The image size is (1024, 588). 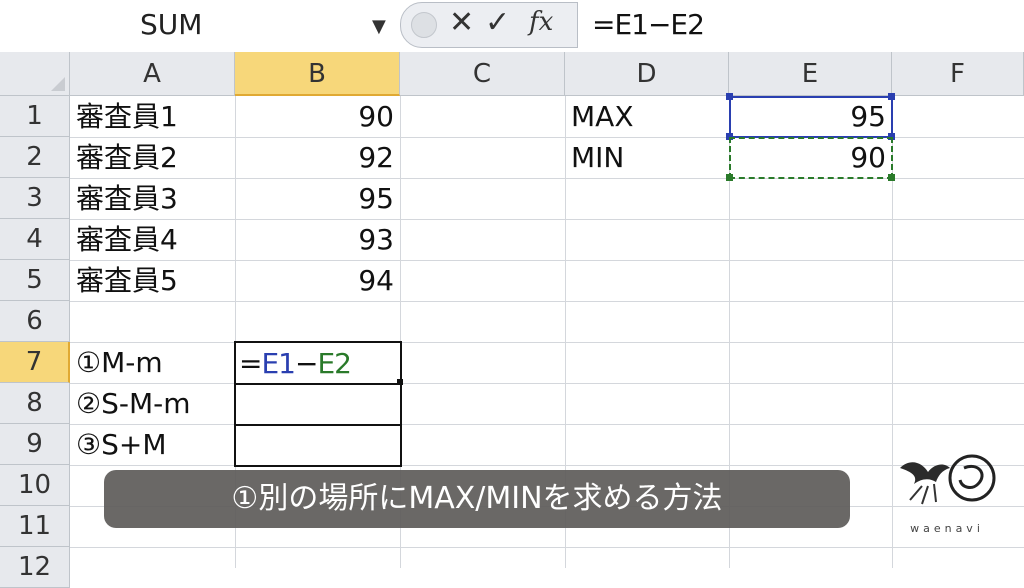 I want to click on active-cell-b7: =E1−E2, so click(x=318, y=363).